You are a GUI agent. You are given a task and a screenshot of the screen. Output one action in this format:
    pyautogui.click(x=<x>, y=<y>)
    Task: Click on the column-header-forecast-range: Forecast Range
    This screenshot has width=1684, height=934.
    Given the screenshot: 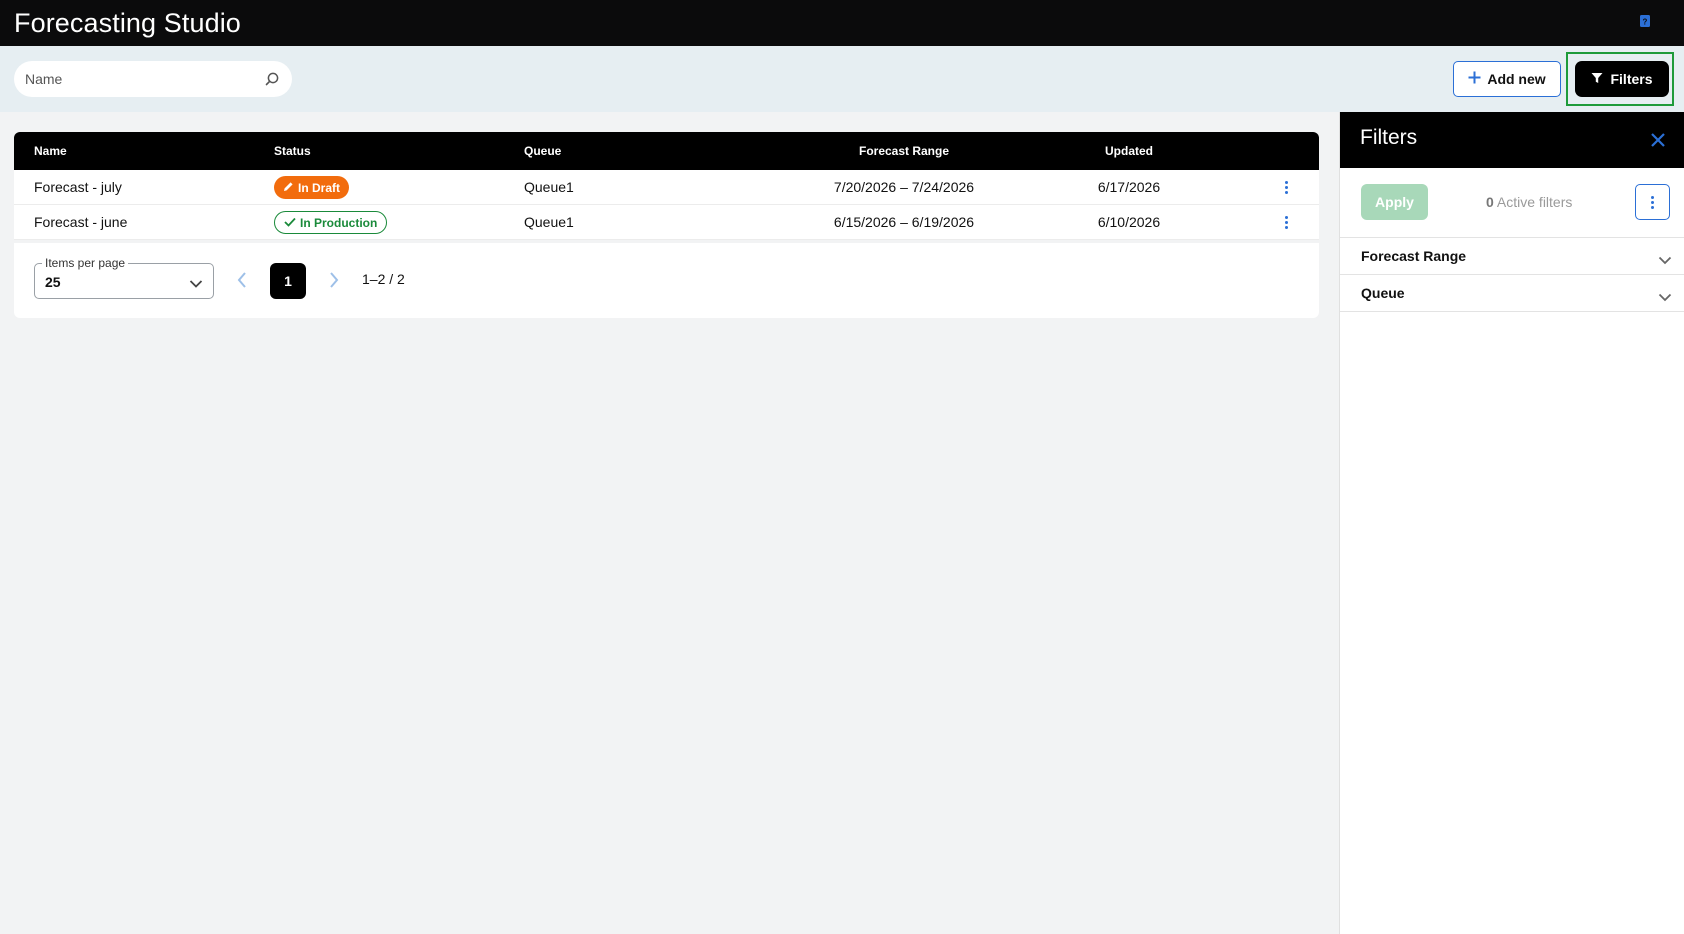 What is the action you would take?
    pyautogui.click(x=904, y=151)
    